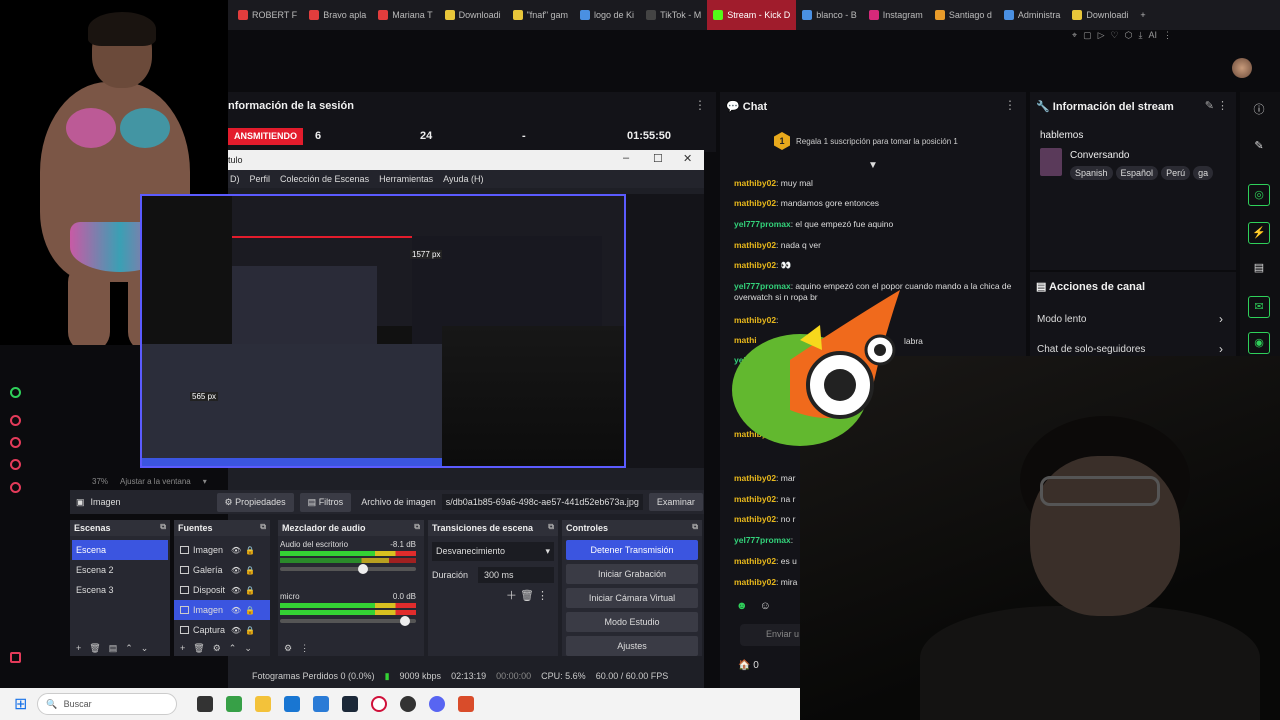 The width and height of the screenshot is (1280, 720). I want to click on browser-tab: blanco - B, so click(829, 15).